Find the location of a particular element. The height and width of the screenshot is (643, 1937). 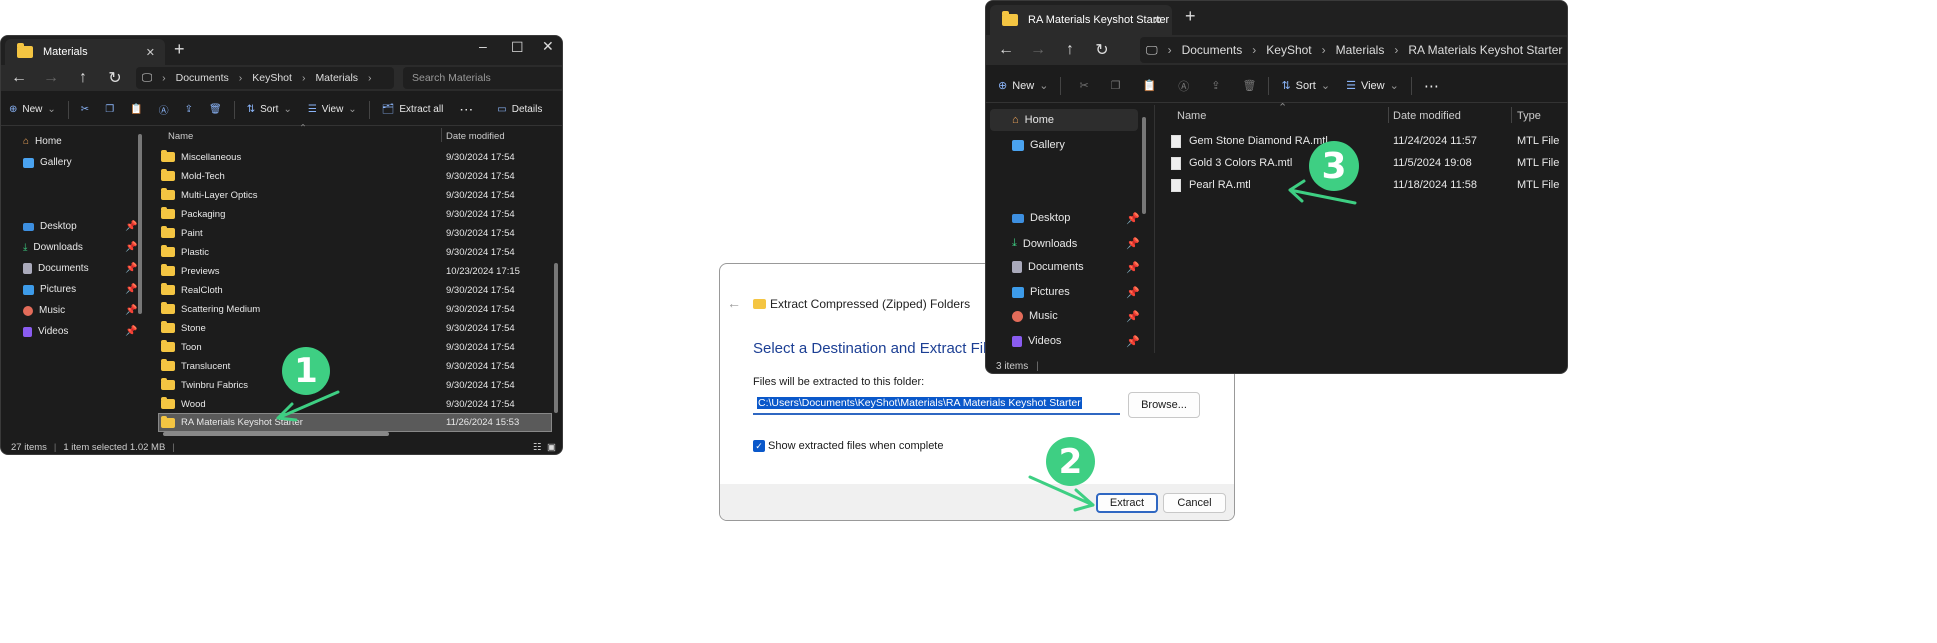

step-number: 3 is located at coordinates (1334, 166).